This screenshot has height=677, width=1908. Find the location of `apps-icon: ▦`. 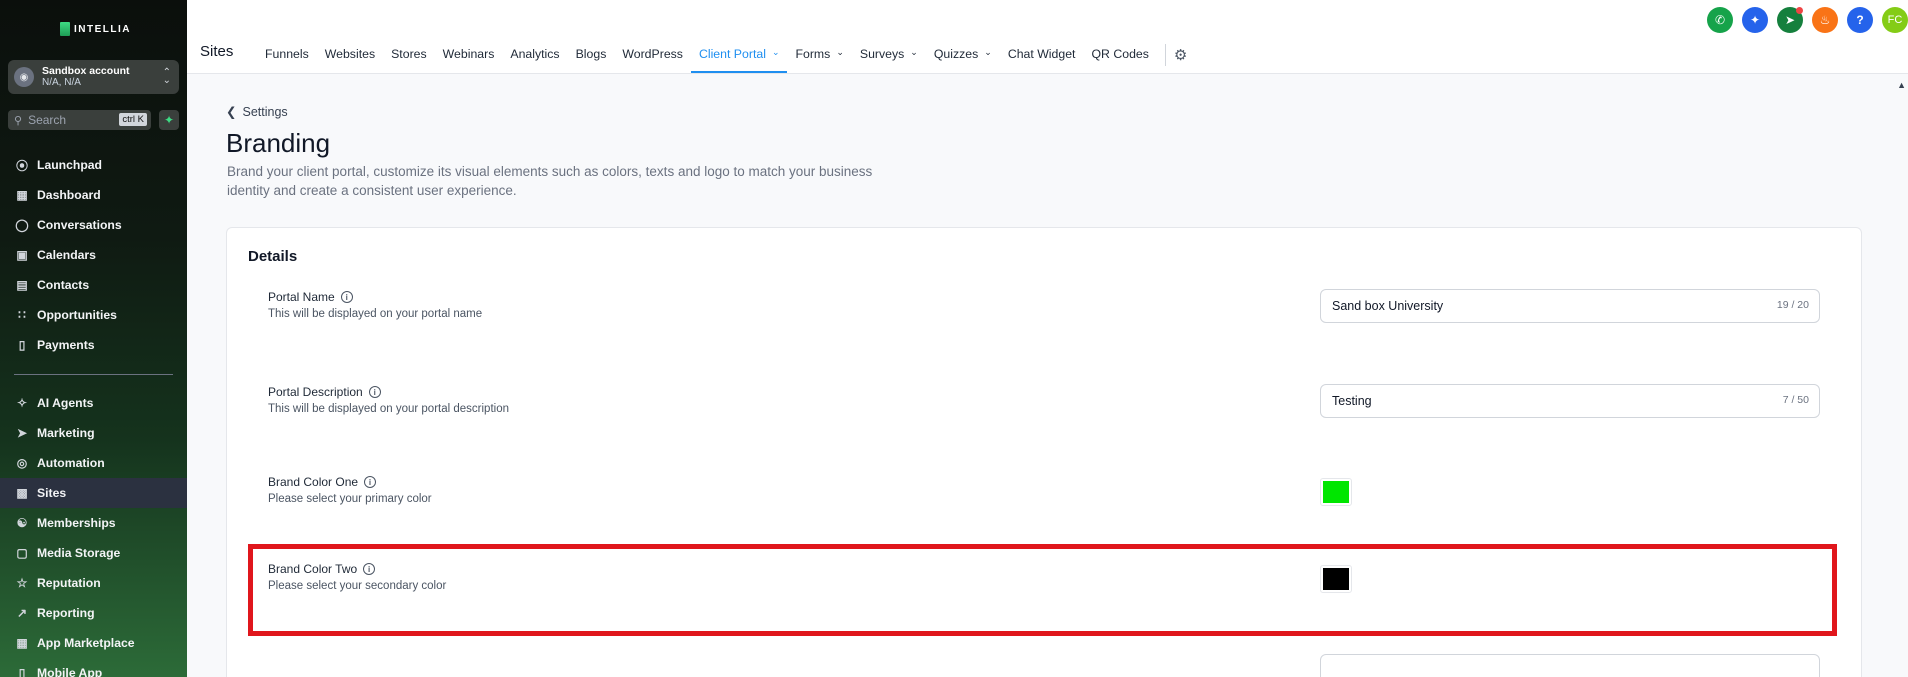

apps-icon: ▦ is located at coordinates (22, 643).